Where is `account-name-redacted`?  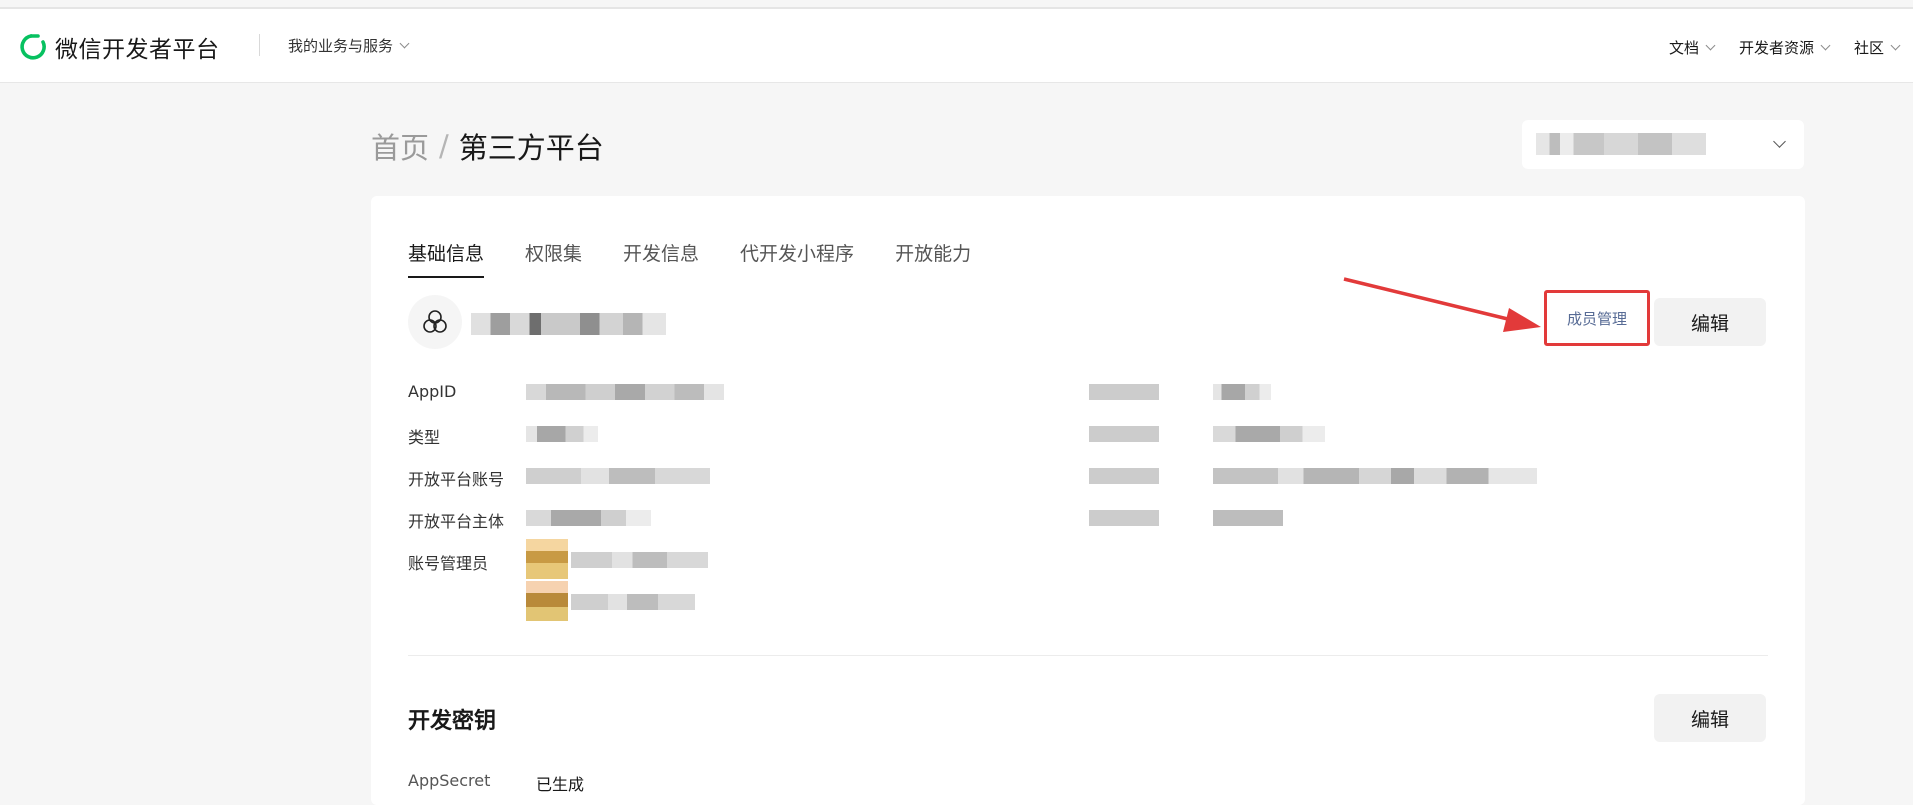
account-name-redacted is located at coordinates (1621, 144).